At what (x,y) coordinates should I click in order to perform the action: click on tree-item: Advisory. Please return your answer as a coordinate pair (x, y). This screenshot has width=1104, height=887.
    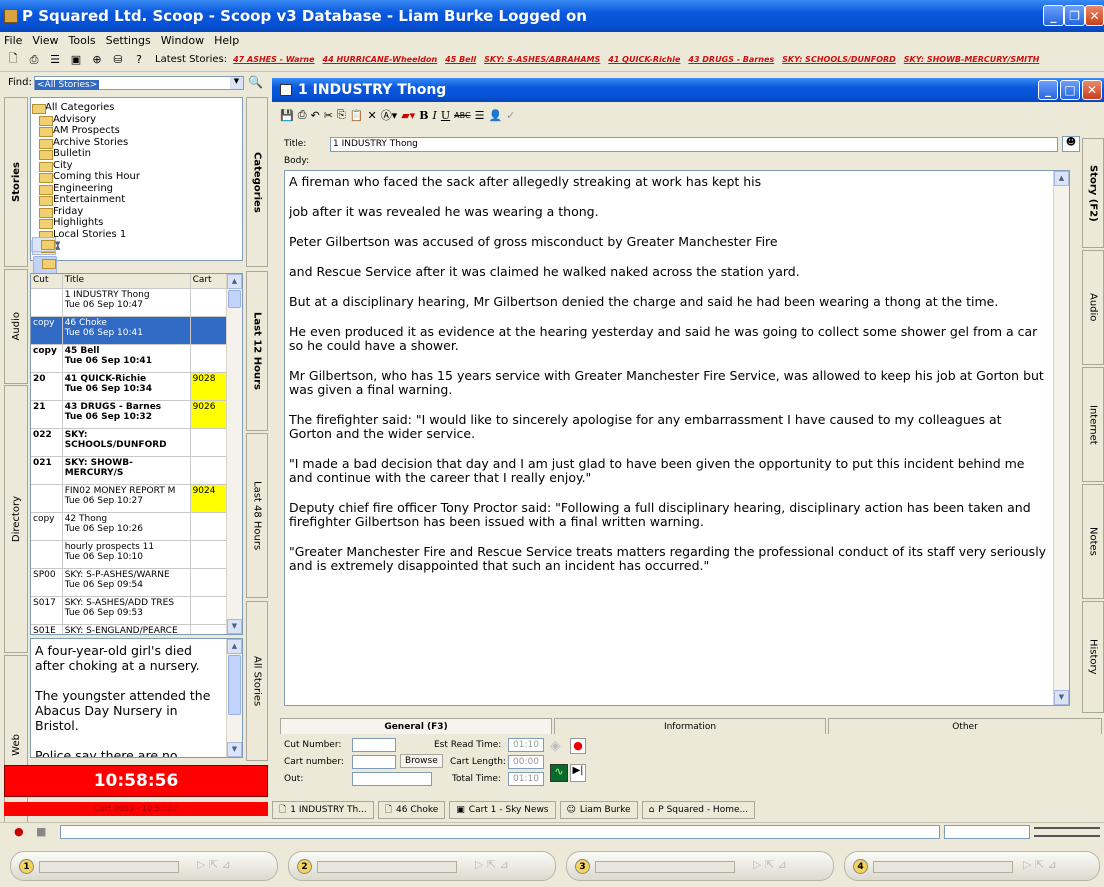
    Looking at the image, I should click on (136, 119).